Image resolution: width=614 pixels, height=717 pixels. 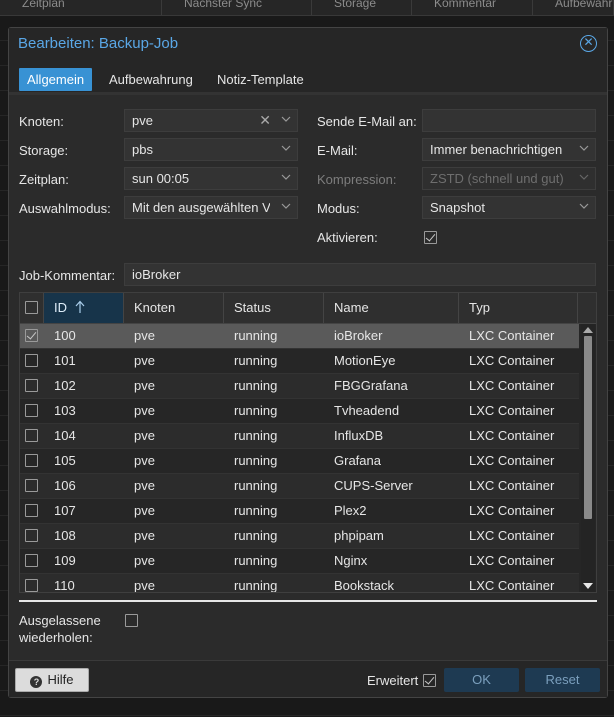 What do you see at coordinates (357, 179) in the screenshot?
I see `kompression-label: Kompression:` at bounding box center [357, 179].